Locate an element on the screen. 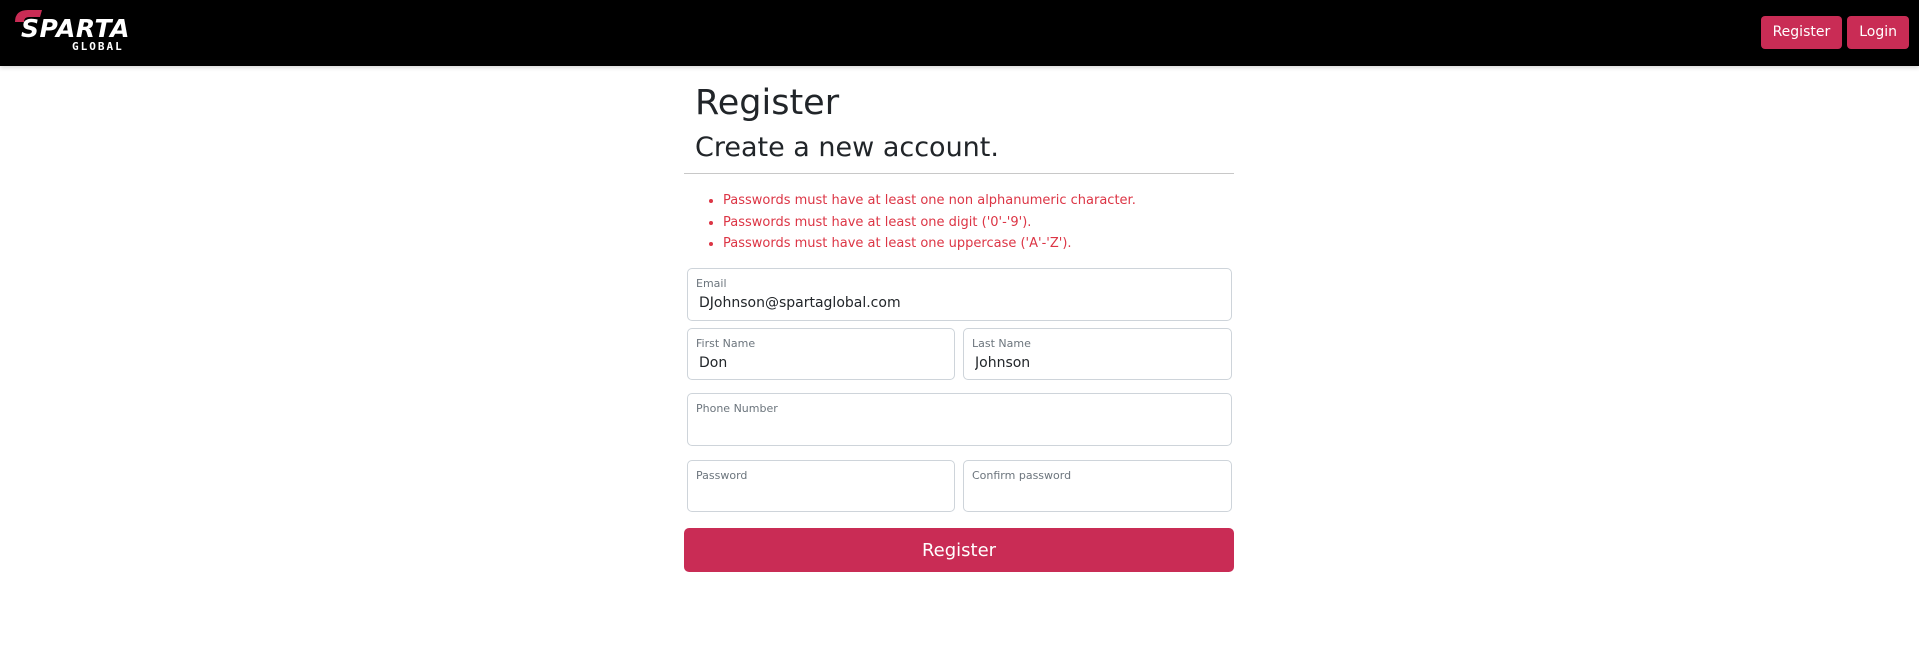 The image size is (1919, 656). phone-number-input is located at coordinates (960, 428).